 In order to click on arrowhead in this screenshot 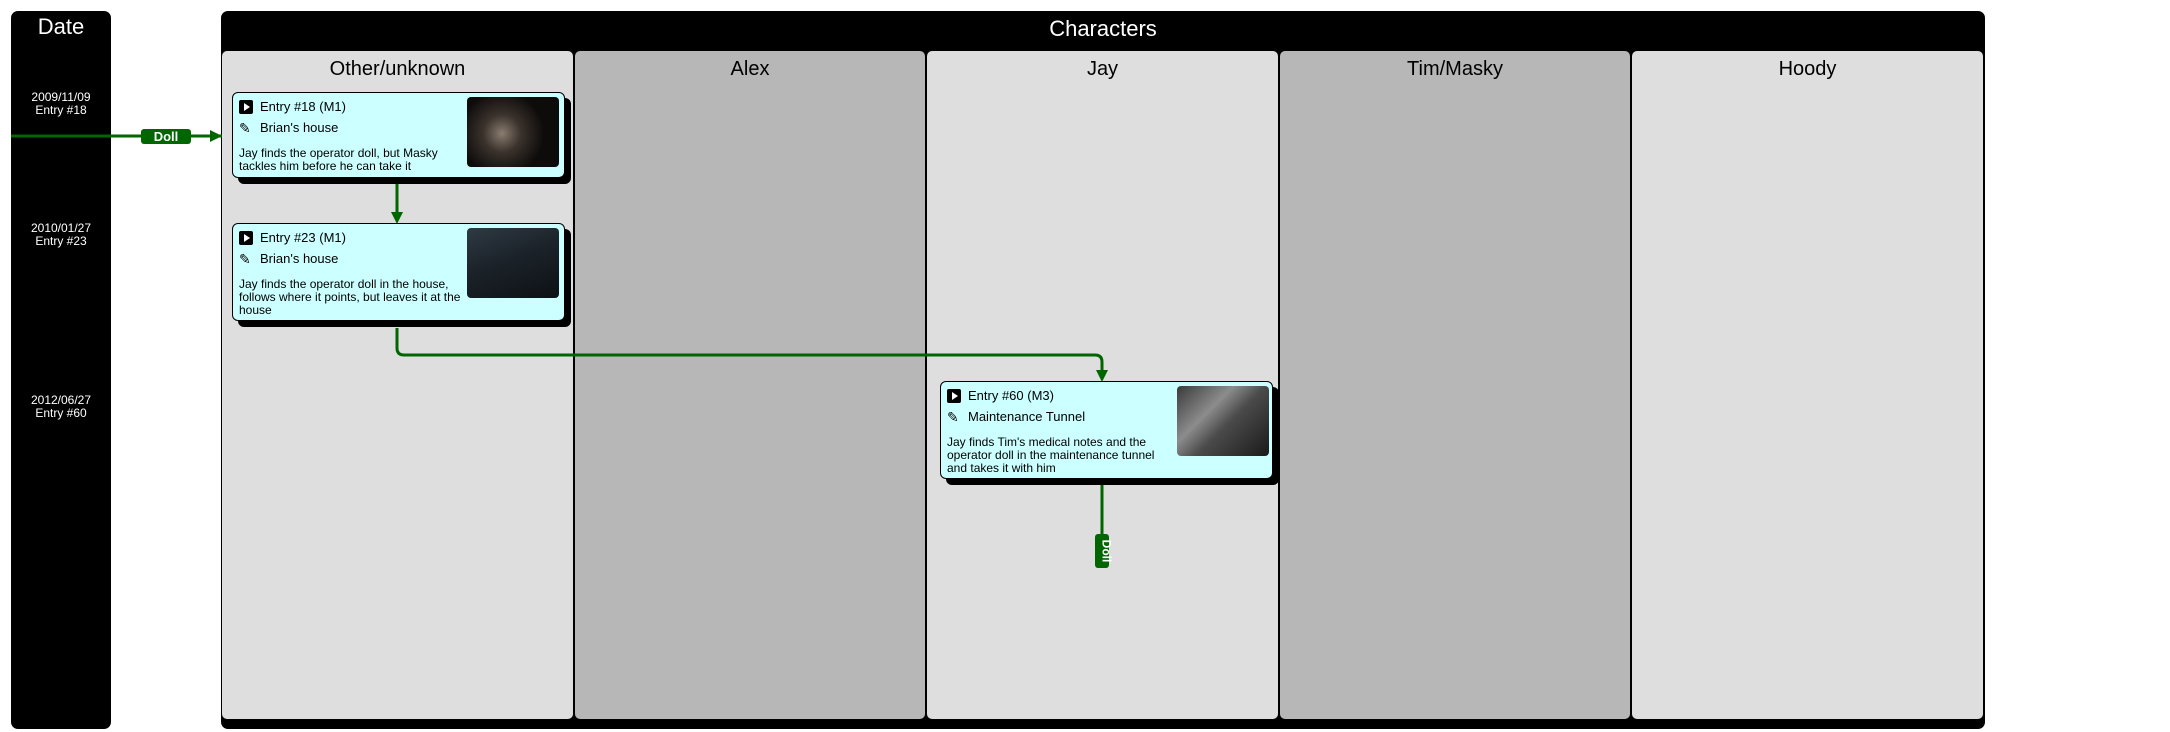, I will do `click(216, 136)`.